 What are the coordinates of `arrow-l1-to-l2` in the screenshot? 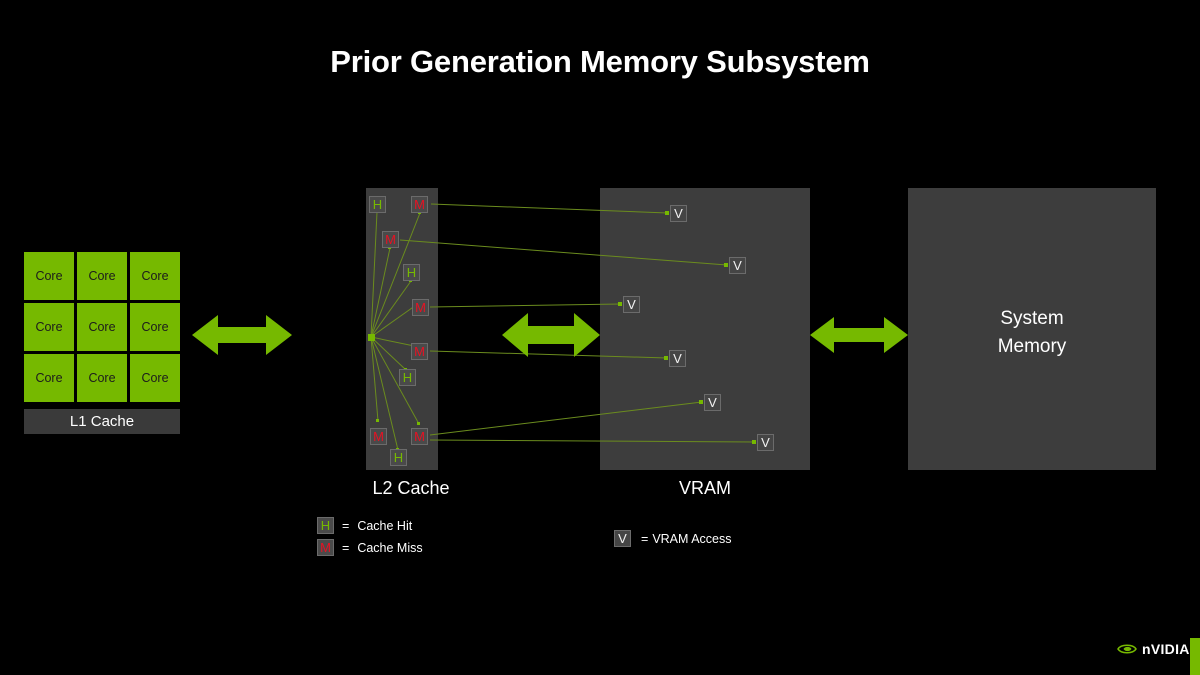 It's located at (242, 335).